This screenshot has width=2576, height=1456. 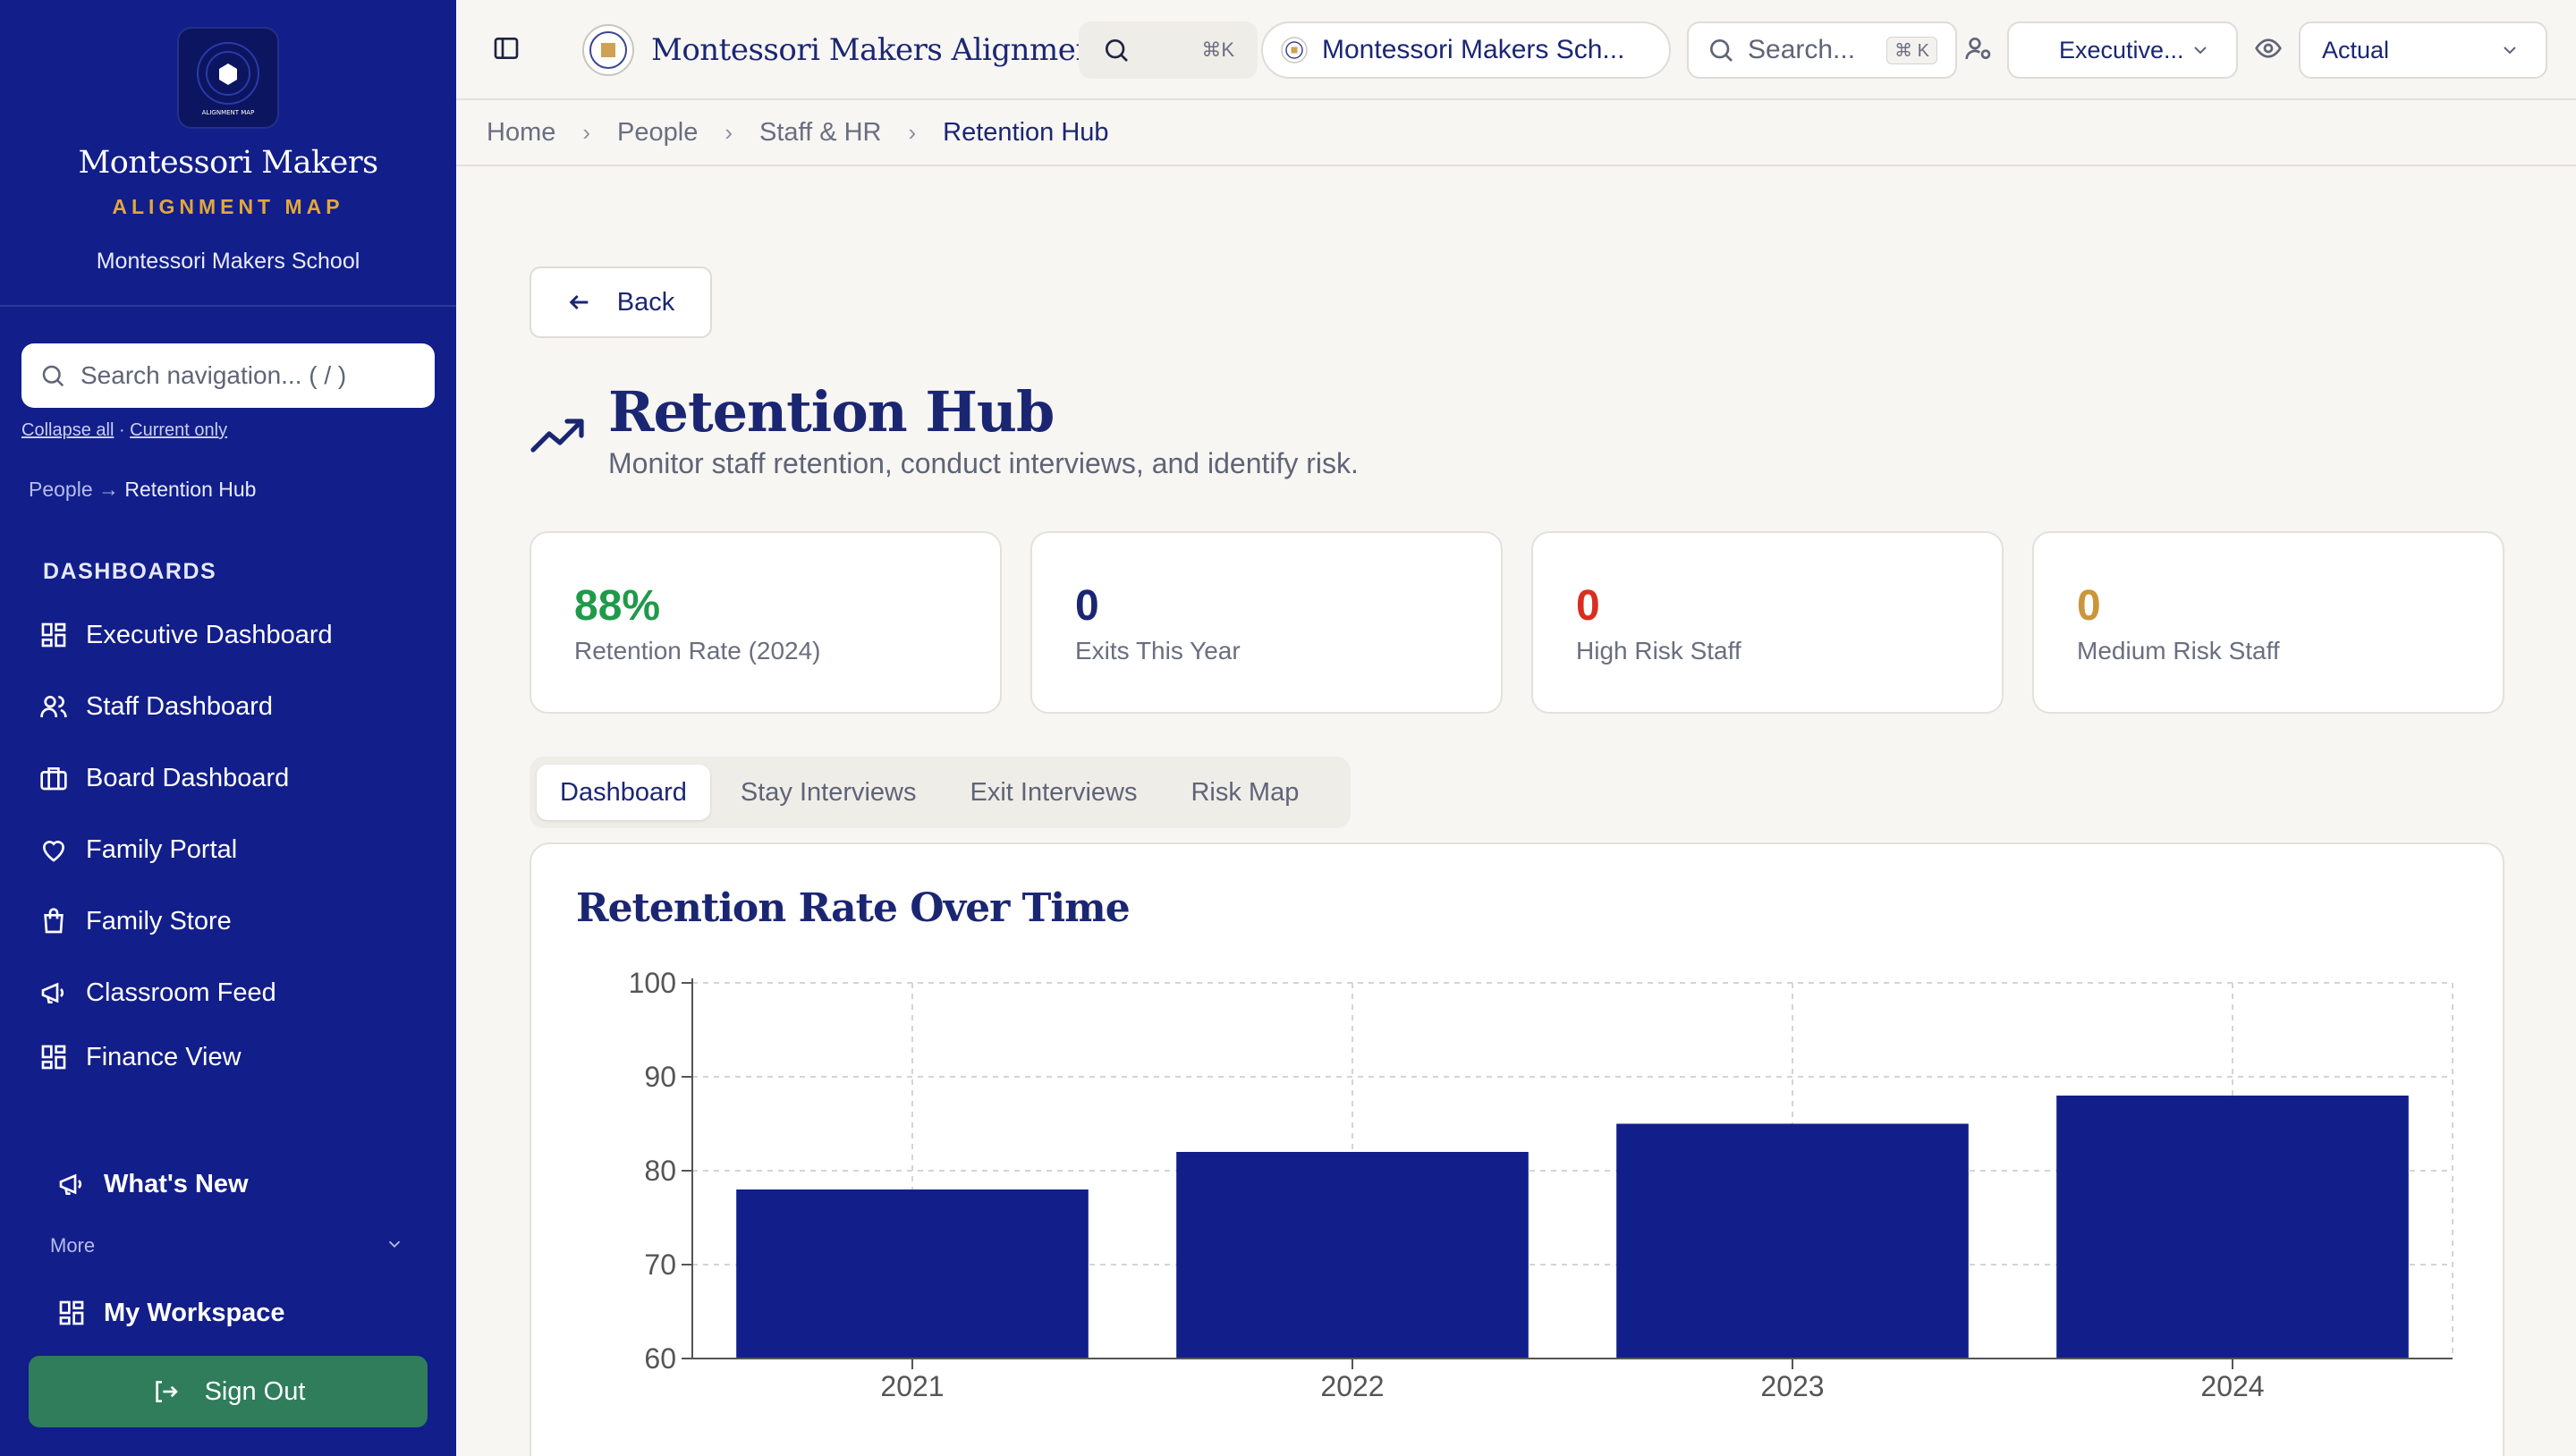 I want to click on panel-left-icon, so click(x=506, y=48).